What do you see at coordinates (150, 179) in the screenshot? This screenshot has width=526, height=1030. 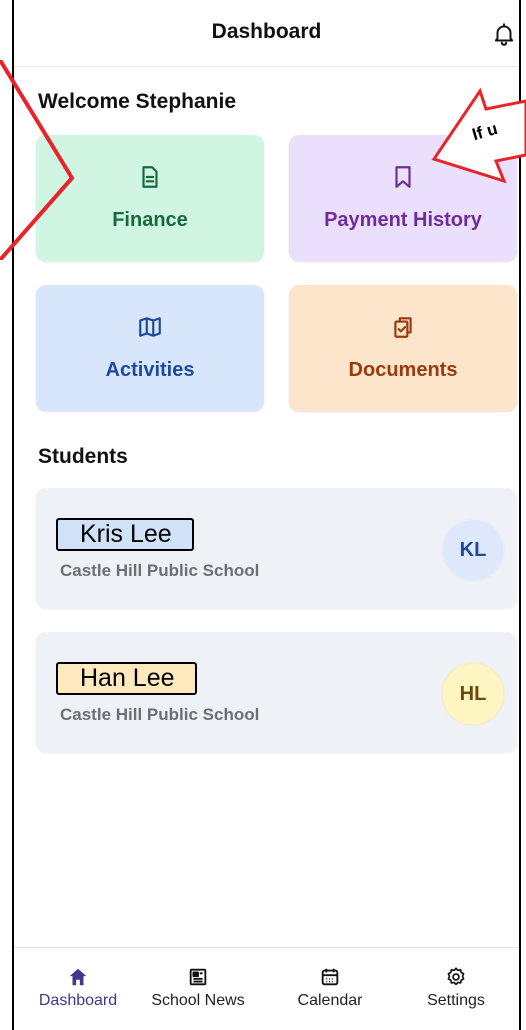 I see `document-icon` at bounding box center [150, 179].